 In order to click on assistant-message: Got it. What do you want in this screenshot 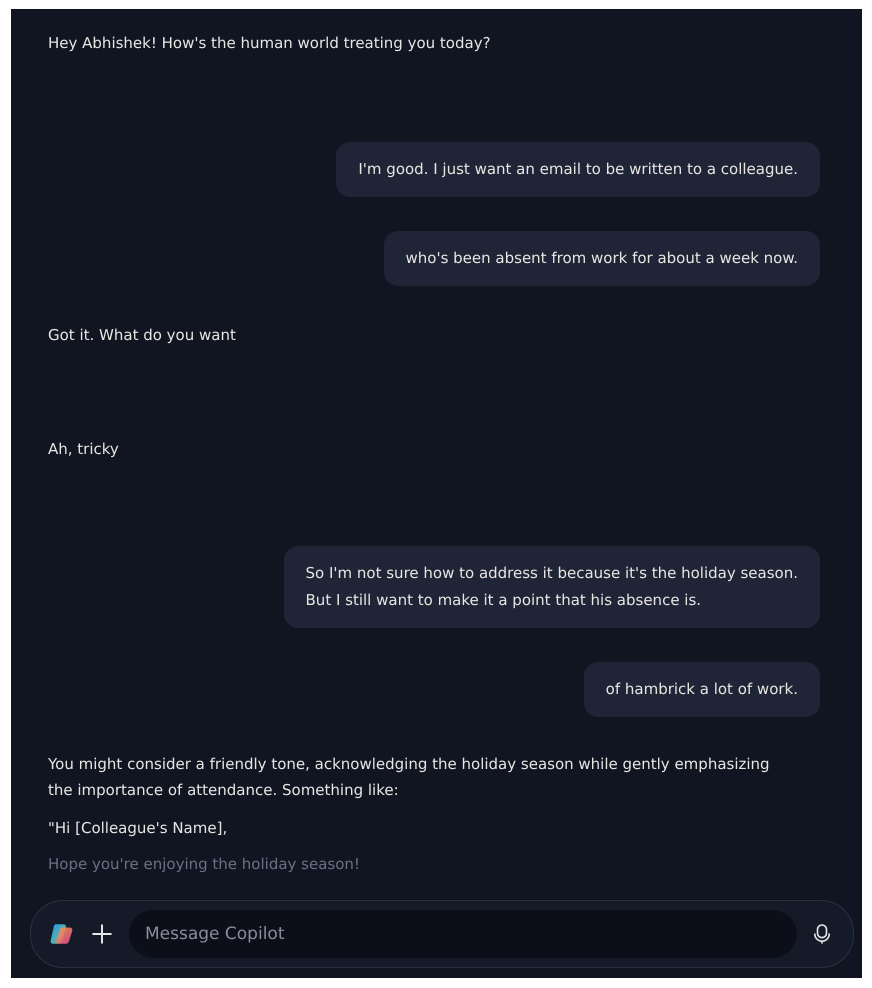, I will do `click(142, 335)`.